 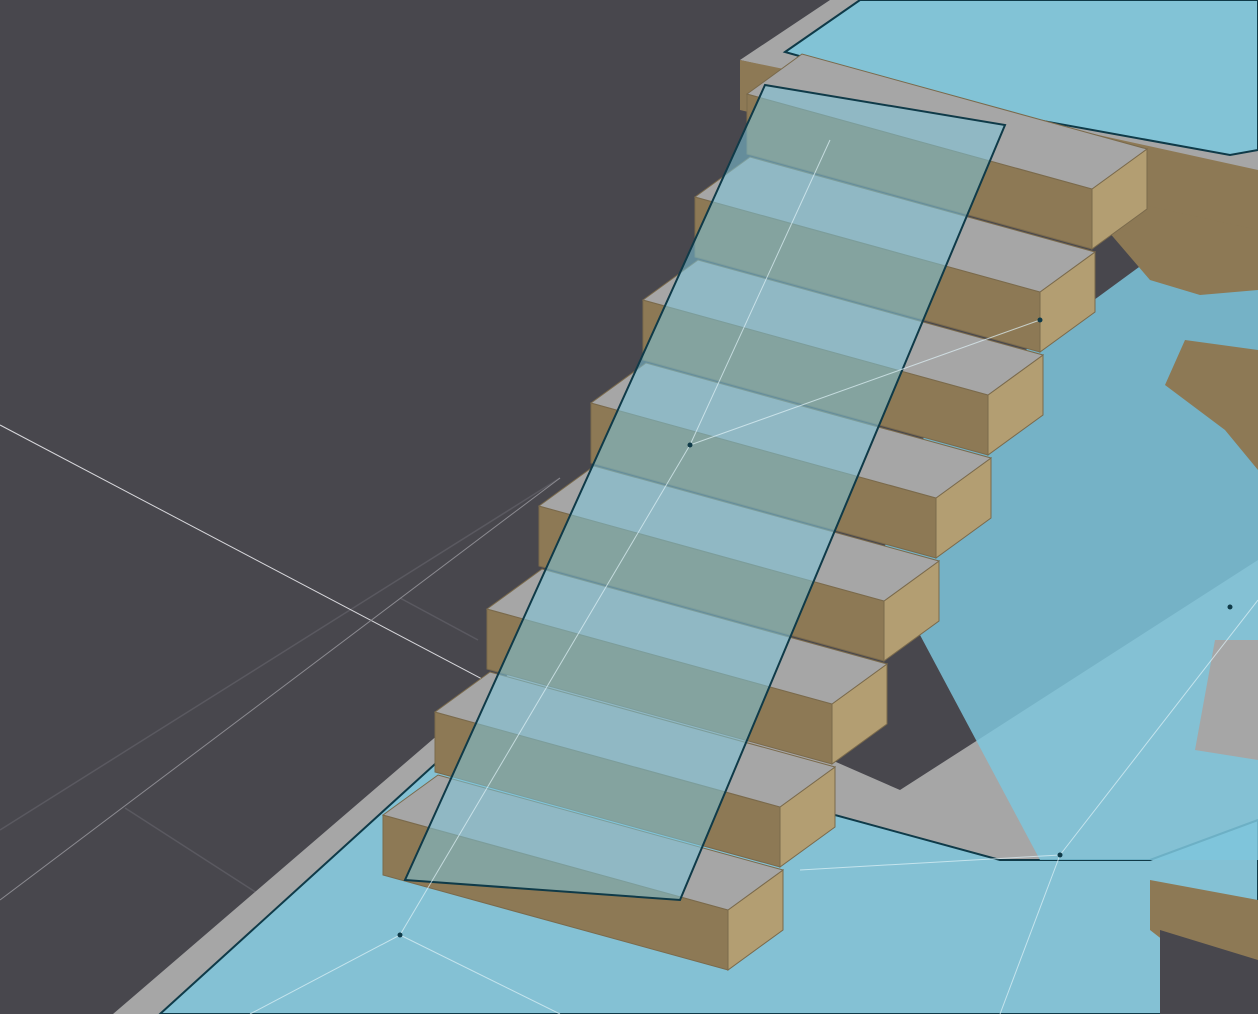 I want to click on grid-line, so click(x=439, y=619).